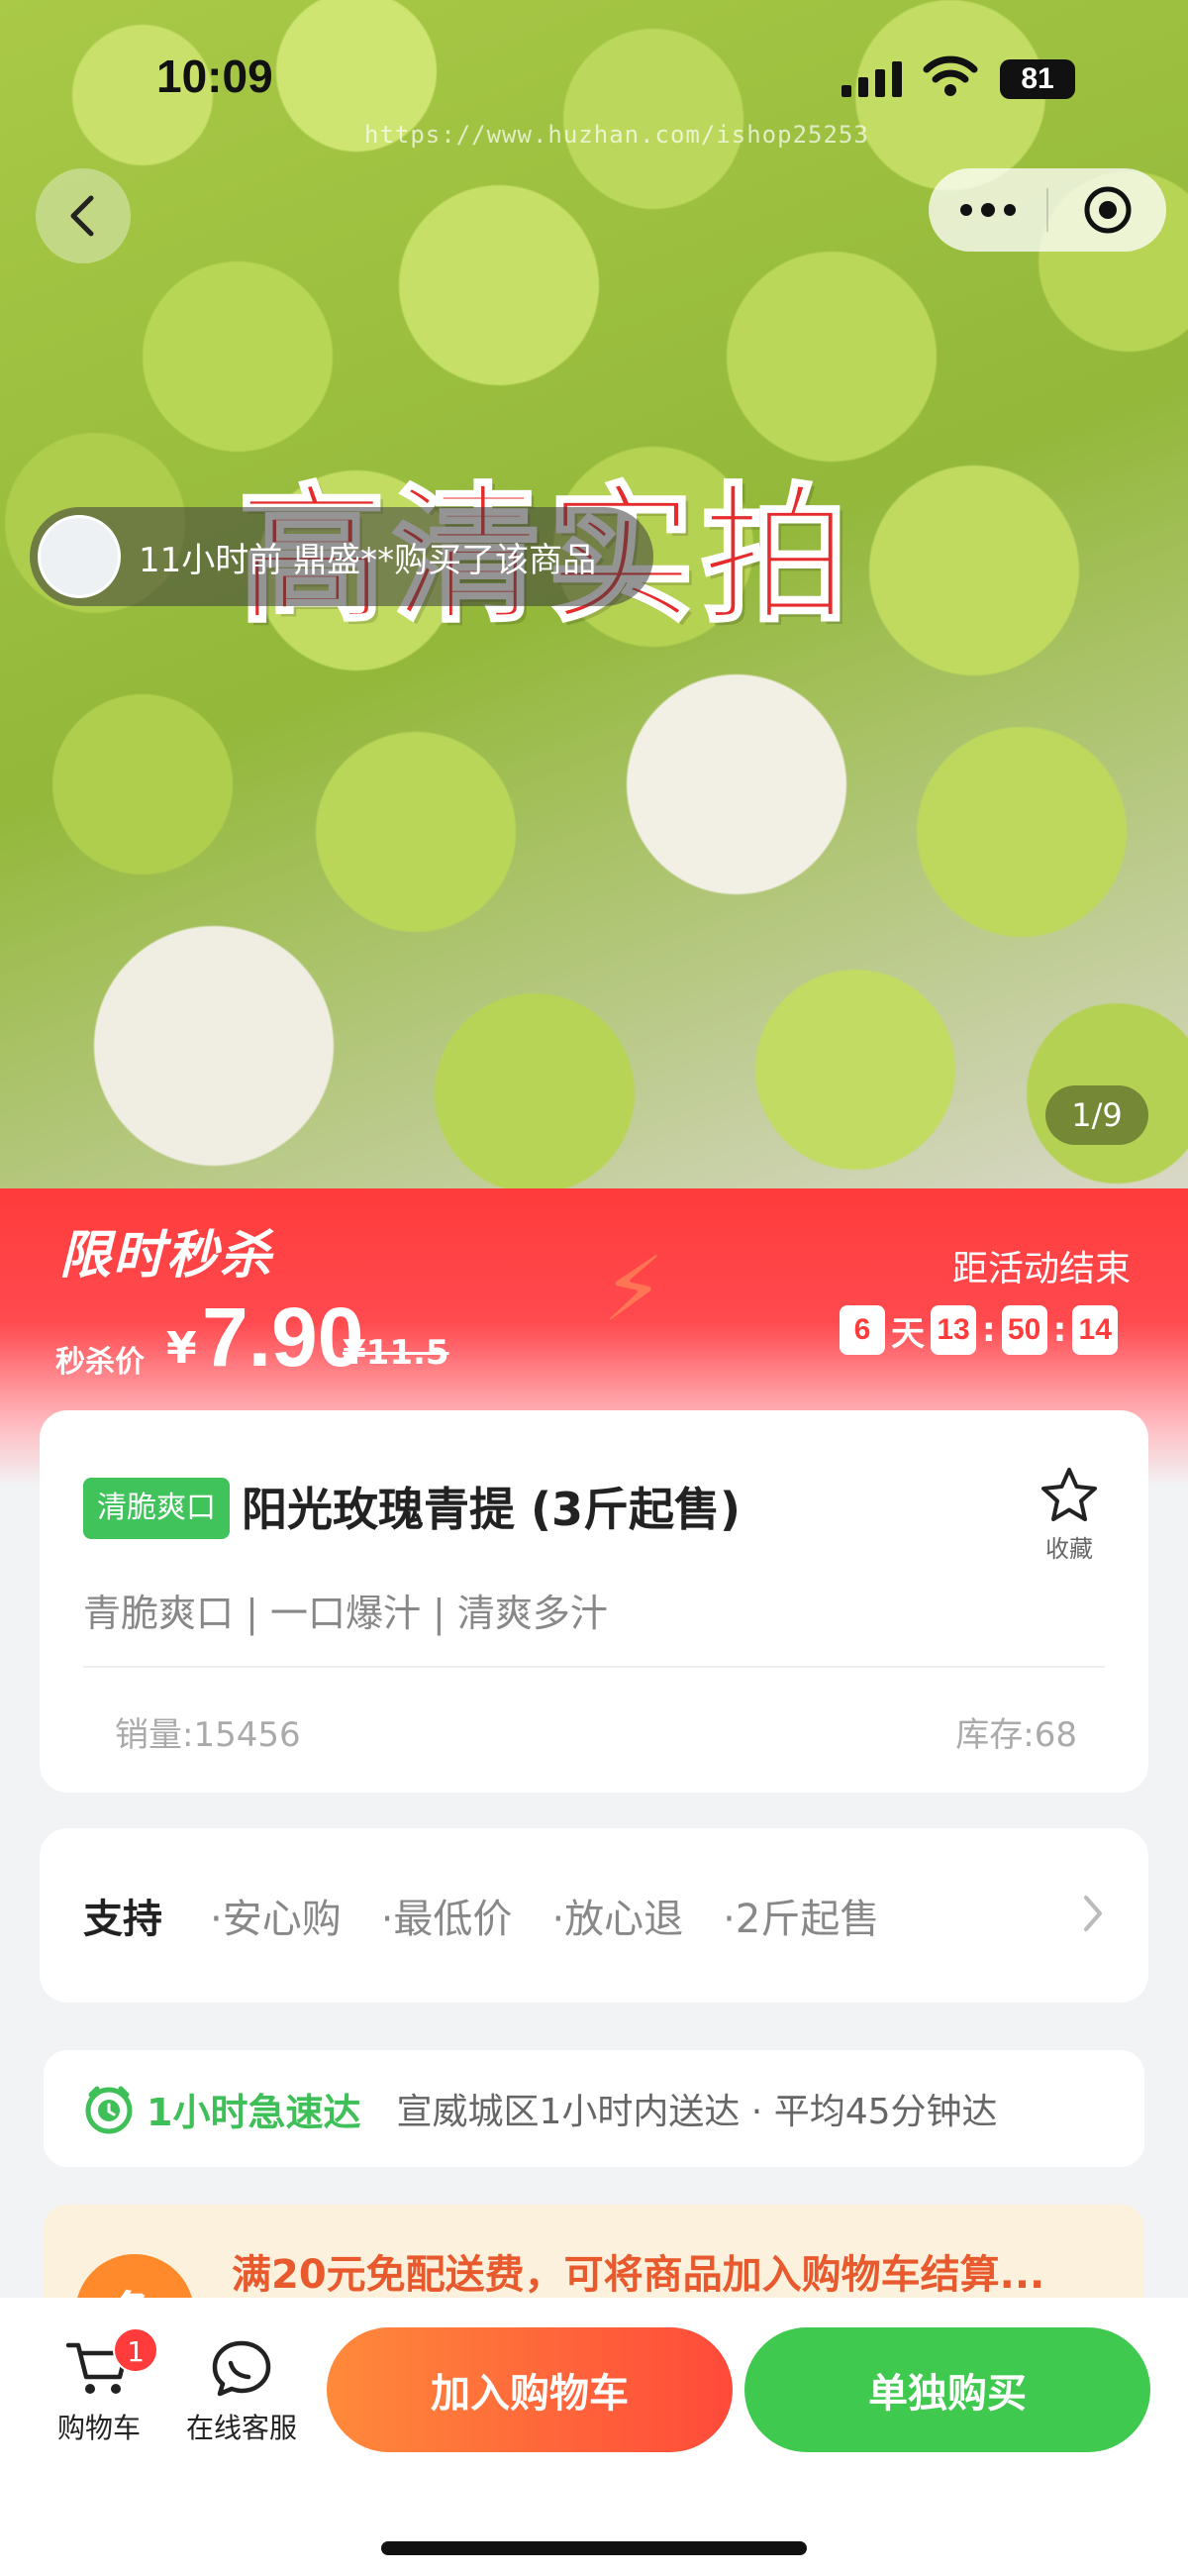 The image size is (1188, 2576). Describe the element at coordinates (1093, 1913) in the screenshot. I see `chevron-right-icon` at that location.